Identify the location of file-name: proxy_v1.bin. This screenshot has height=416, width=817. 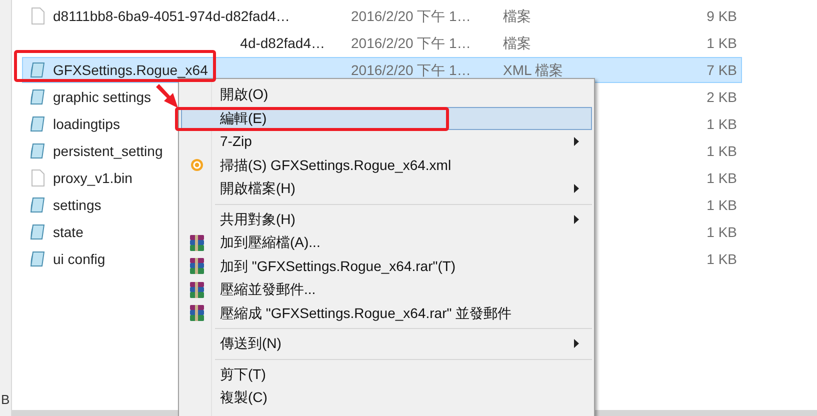
(92, 178).